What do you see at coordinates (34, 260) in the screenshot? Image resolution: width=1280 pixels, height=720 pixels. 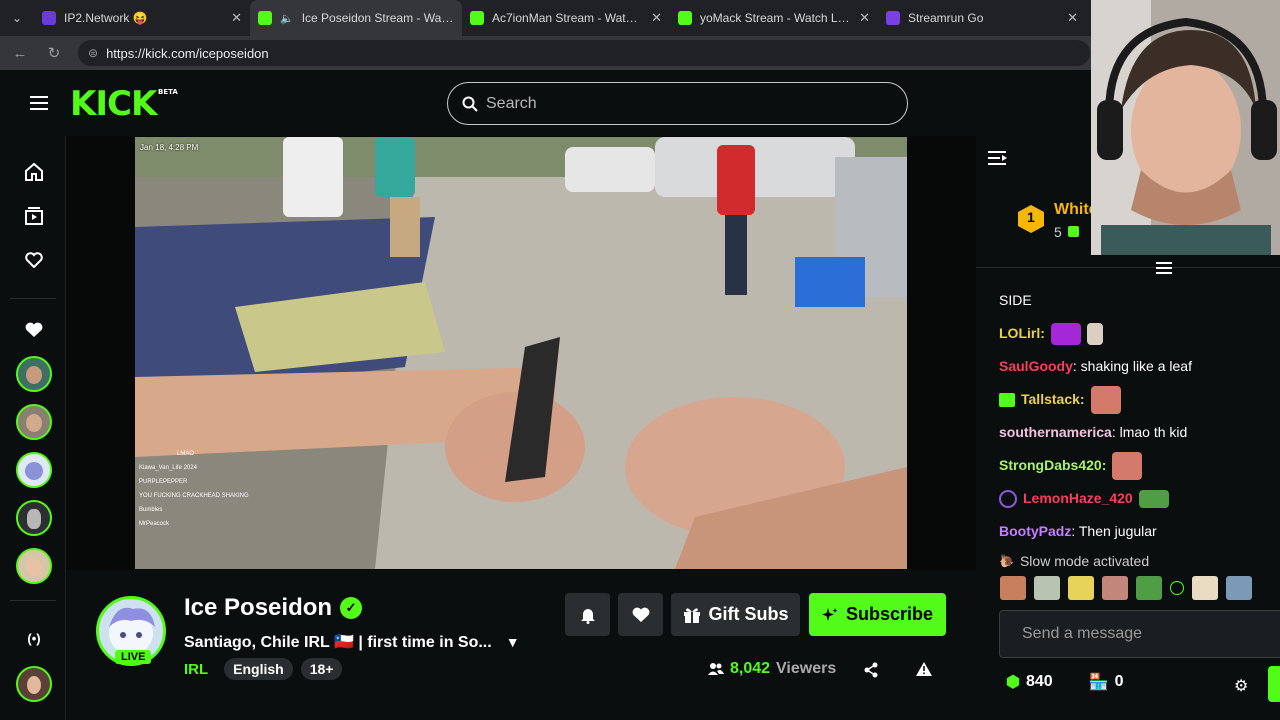 I see `following-heart-icon` at bounding box center [34, 260].